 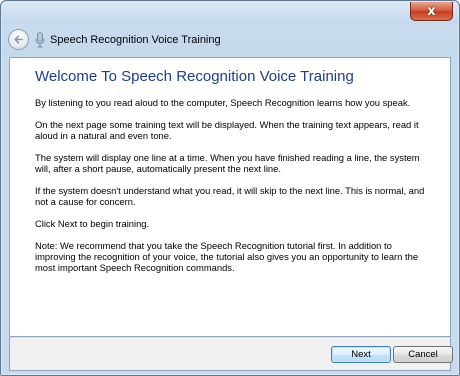 I want to click on close-button: x, so click(x=431, y=11).